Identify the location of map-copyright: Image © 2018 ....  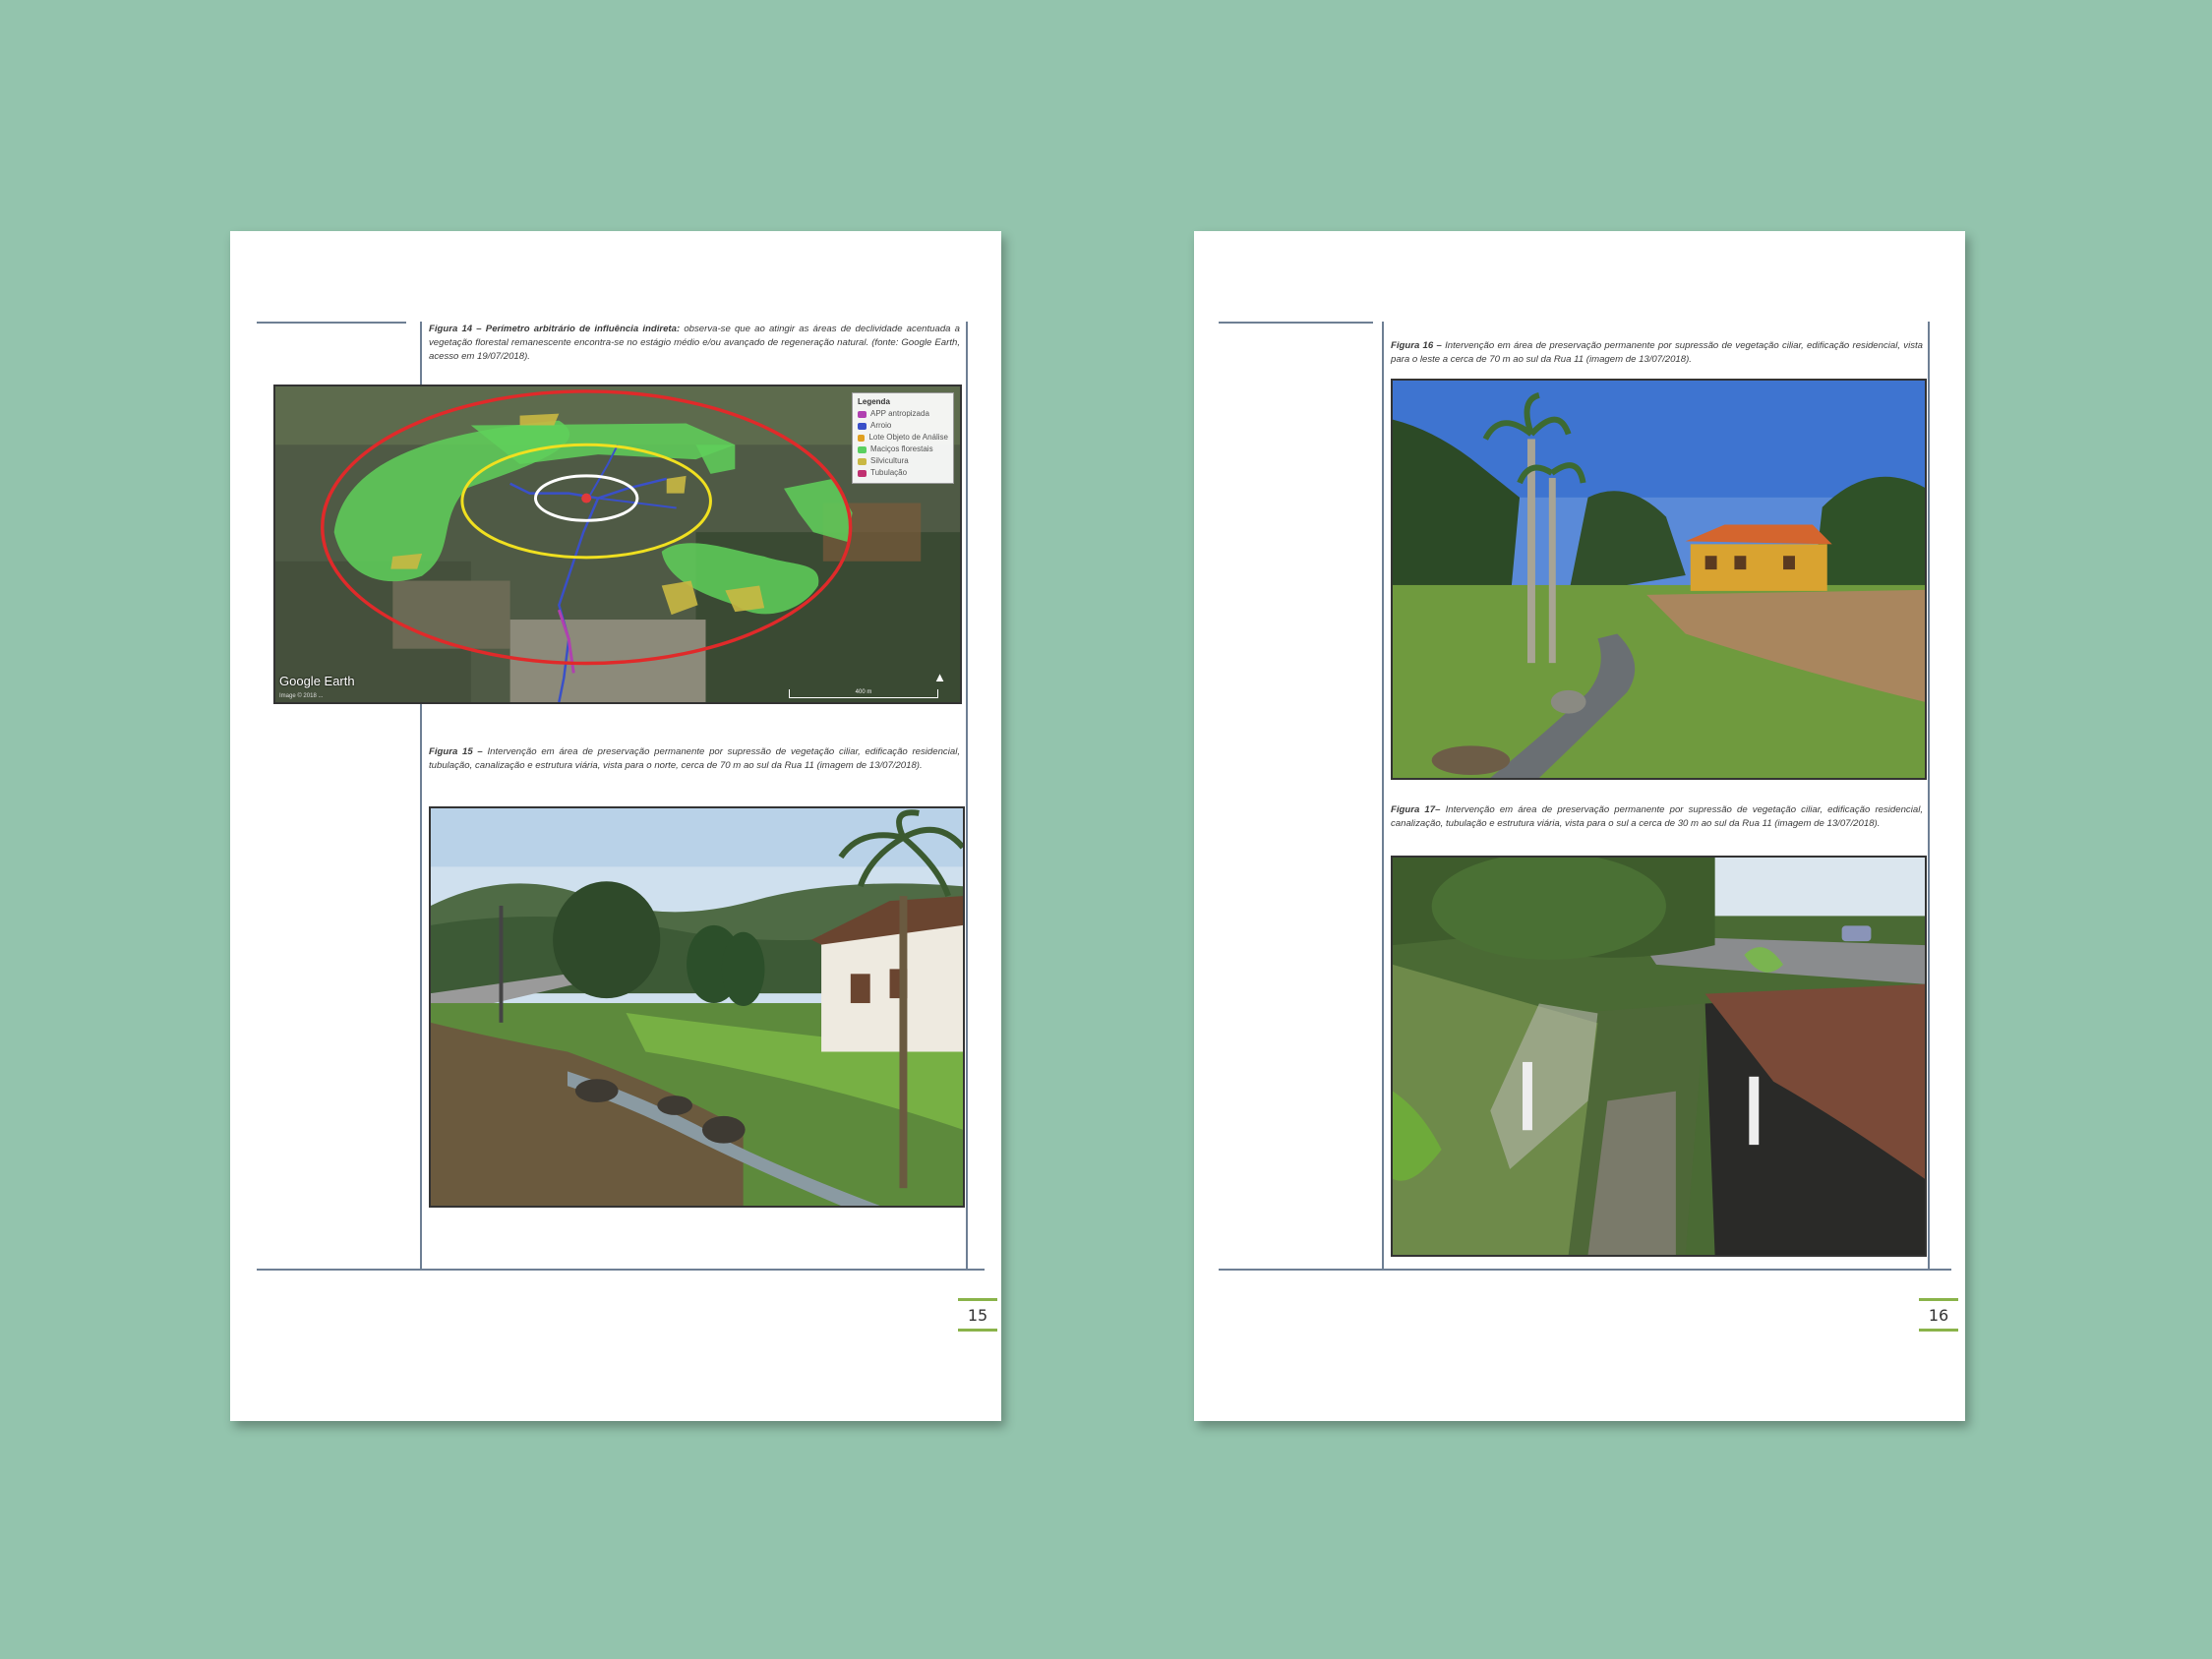
(301, 696).